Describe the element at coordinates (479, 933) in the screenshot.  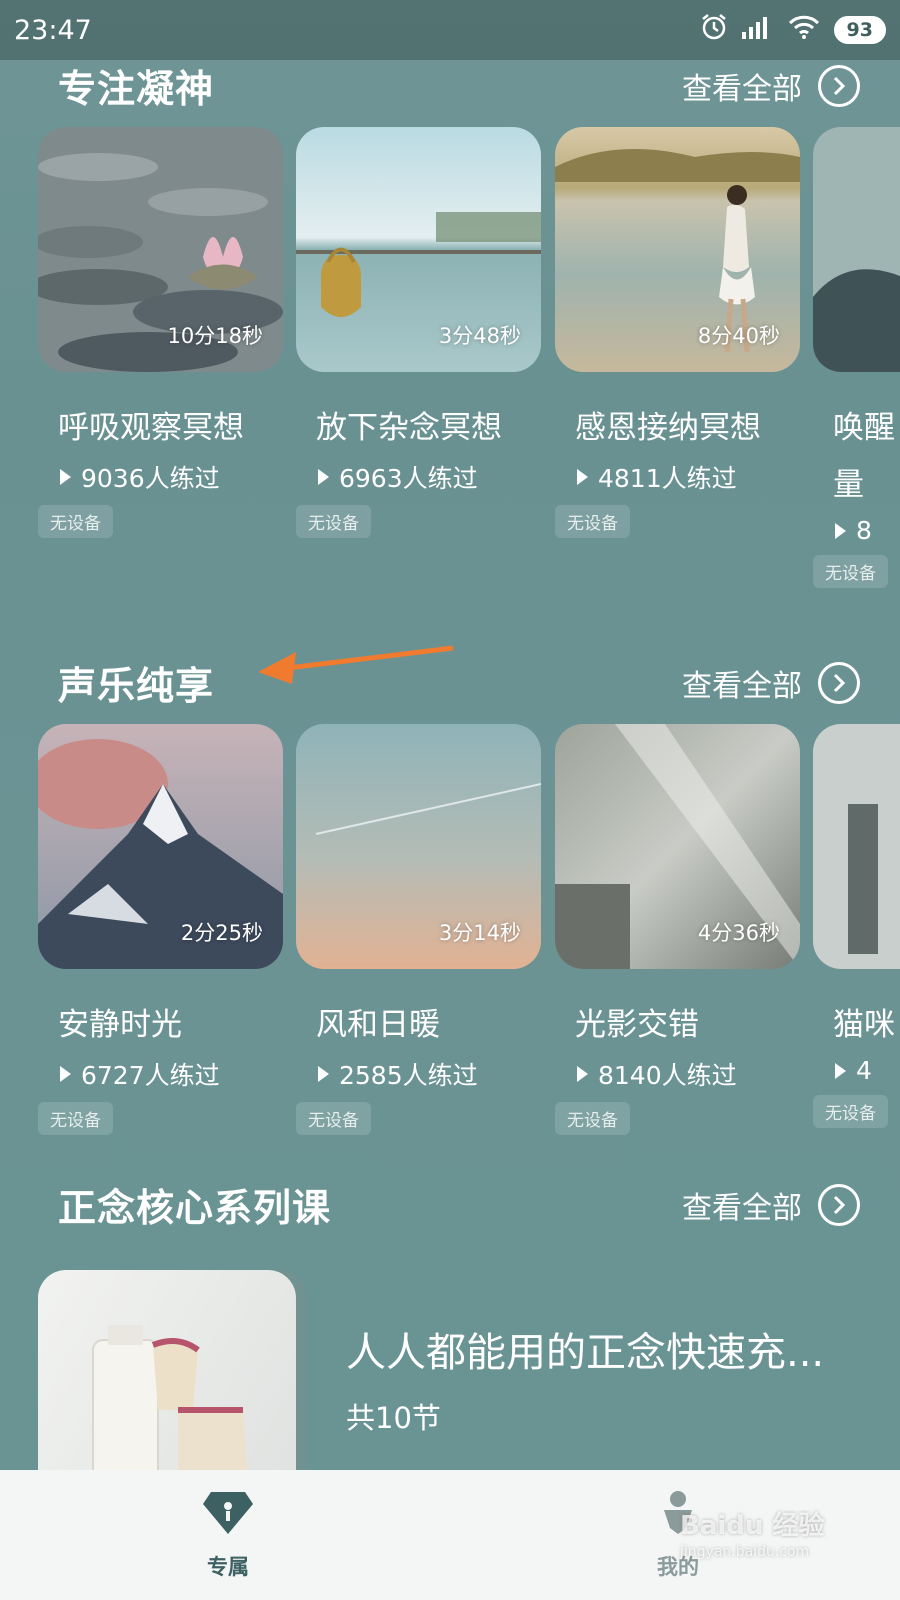
I see `card-duration: 3分14秒` at that location.